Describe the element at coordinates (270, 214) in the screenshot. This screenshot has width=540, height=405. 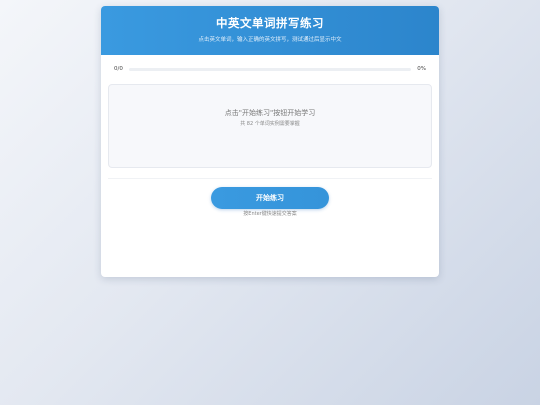
I see `enter-key-hint: 按Enter键快速提交答案` at that location.